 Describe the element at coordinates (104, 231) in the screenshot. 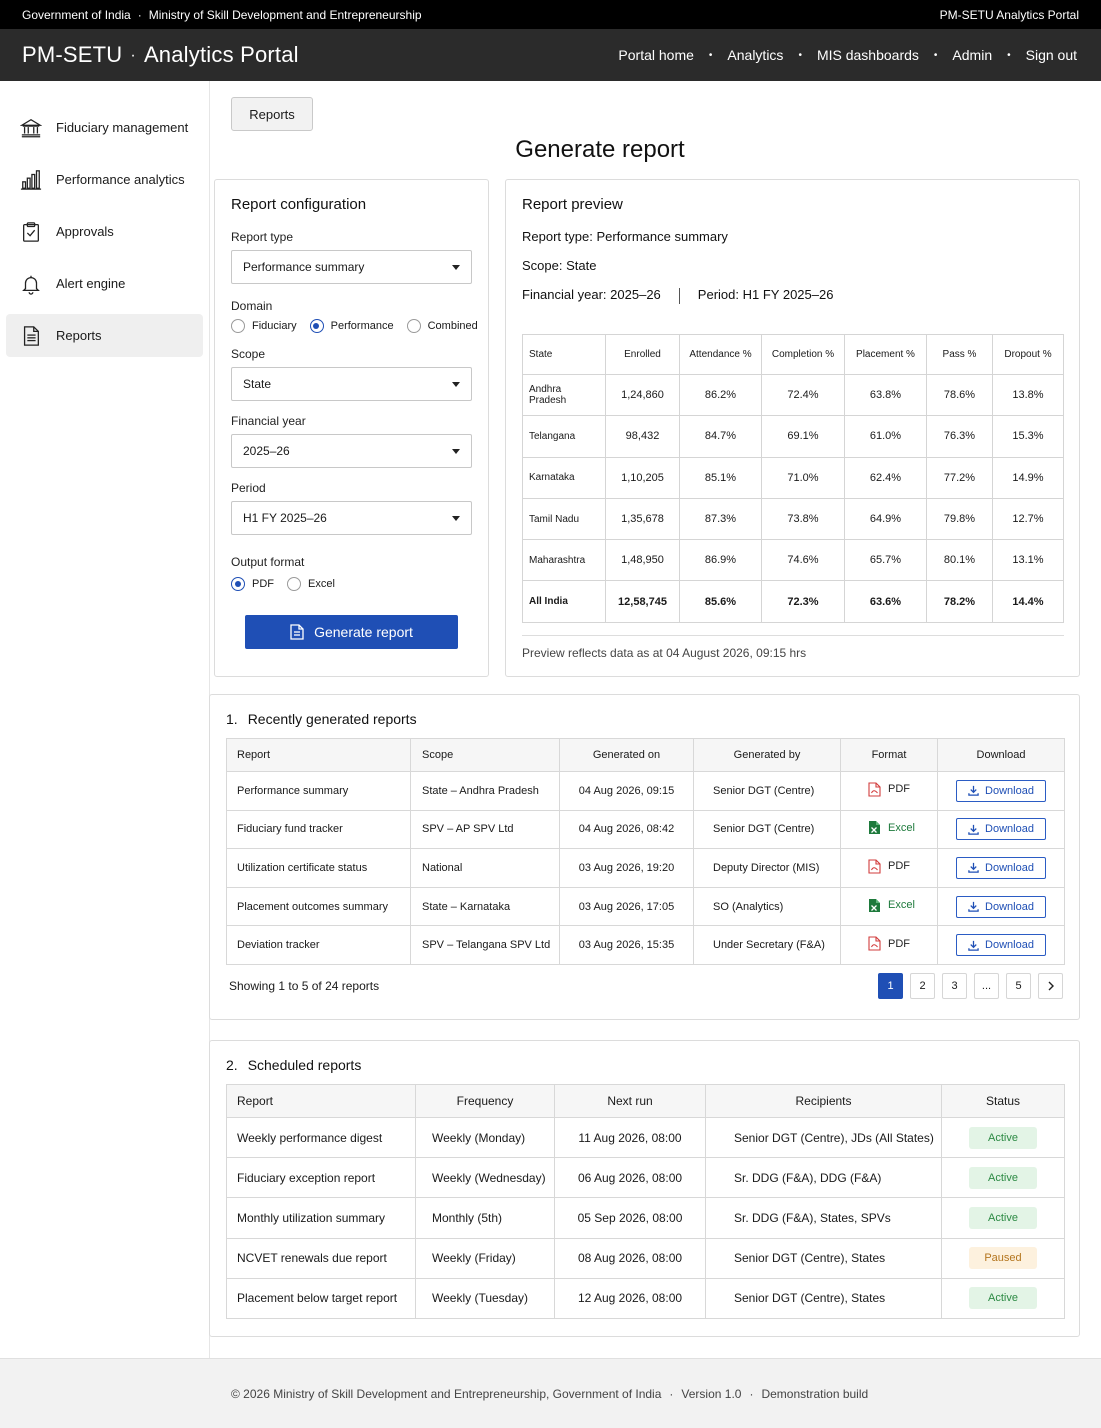

I see `sidebar-item-approvals: Approvals` at that location.